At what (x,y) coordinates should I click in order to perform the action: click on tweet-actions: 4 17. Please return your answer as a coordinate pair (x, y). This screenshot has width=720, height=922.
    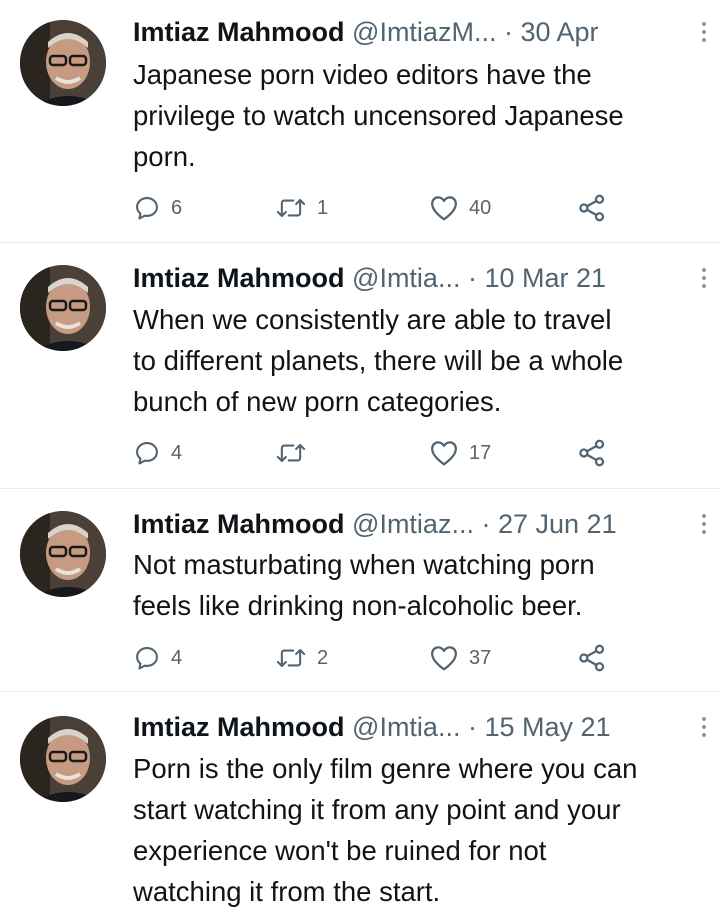
    Looking at the image, I should click on (383, 453).